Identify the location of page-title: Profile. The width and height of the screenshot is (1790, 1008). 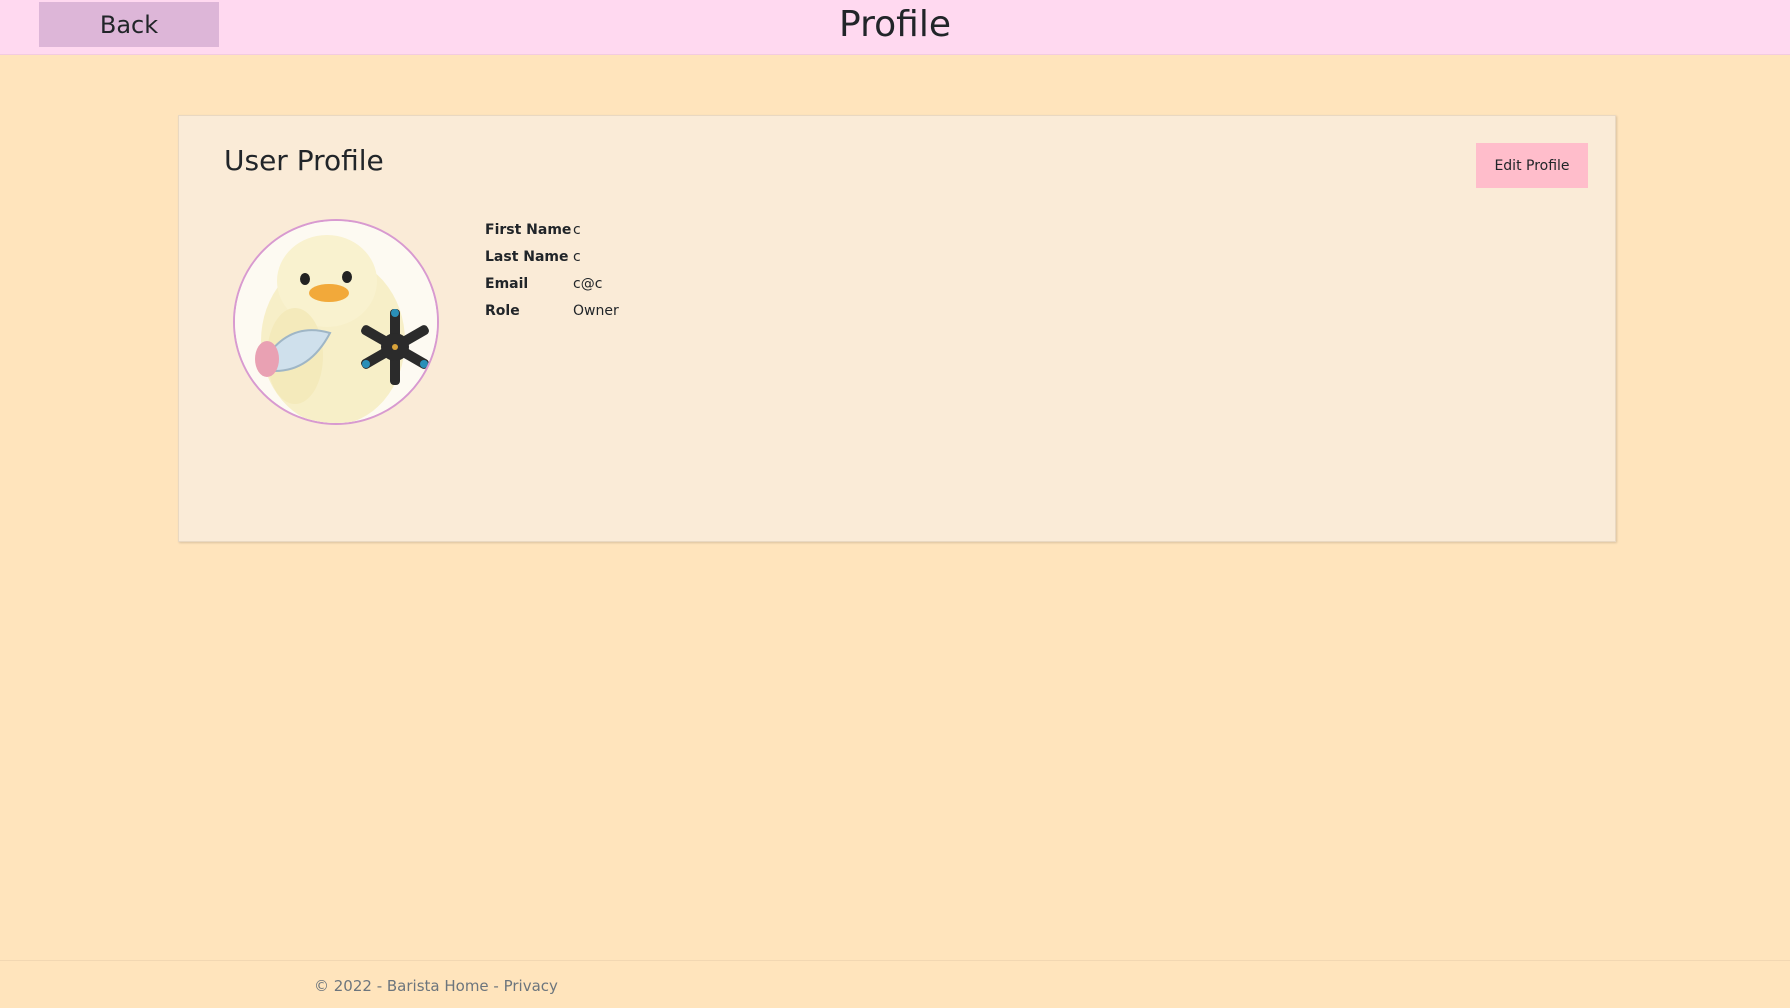
(895, 24).